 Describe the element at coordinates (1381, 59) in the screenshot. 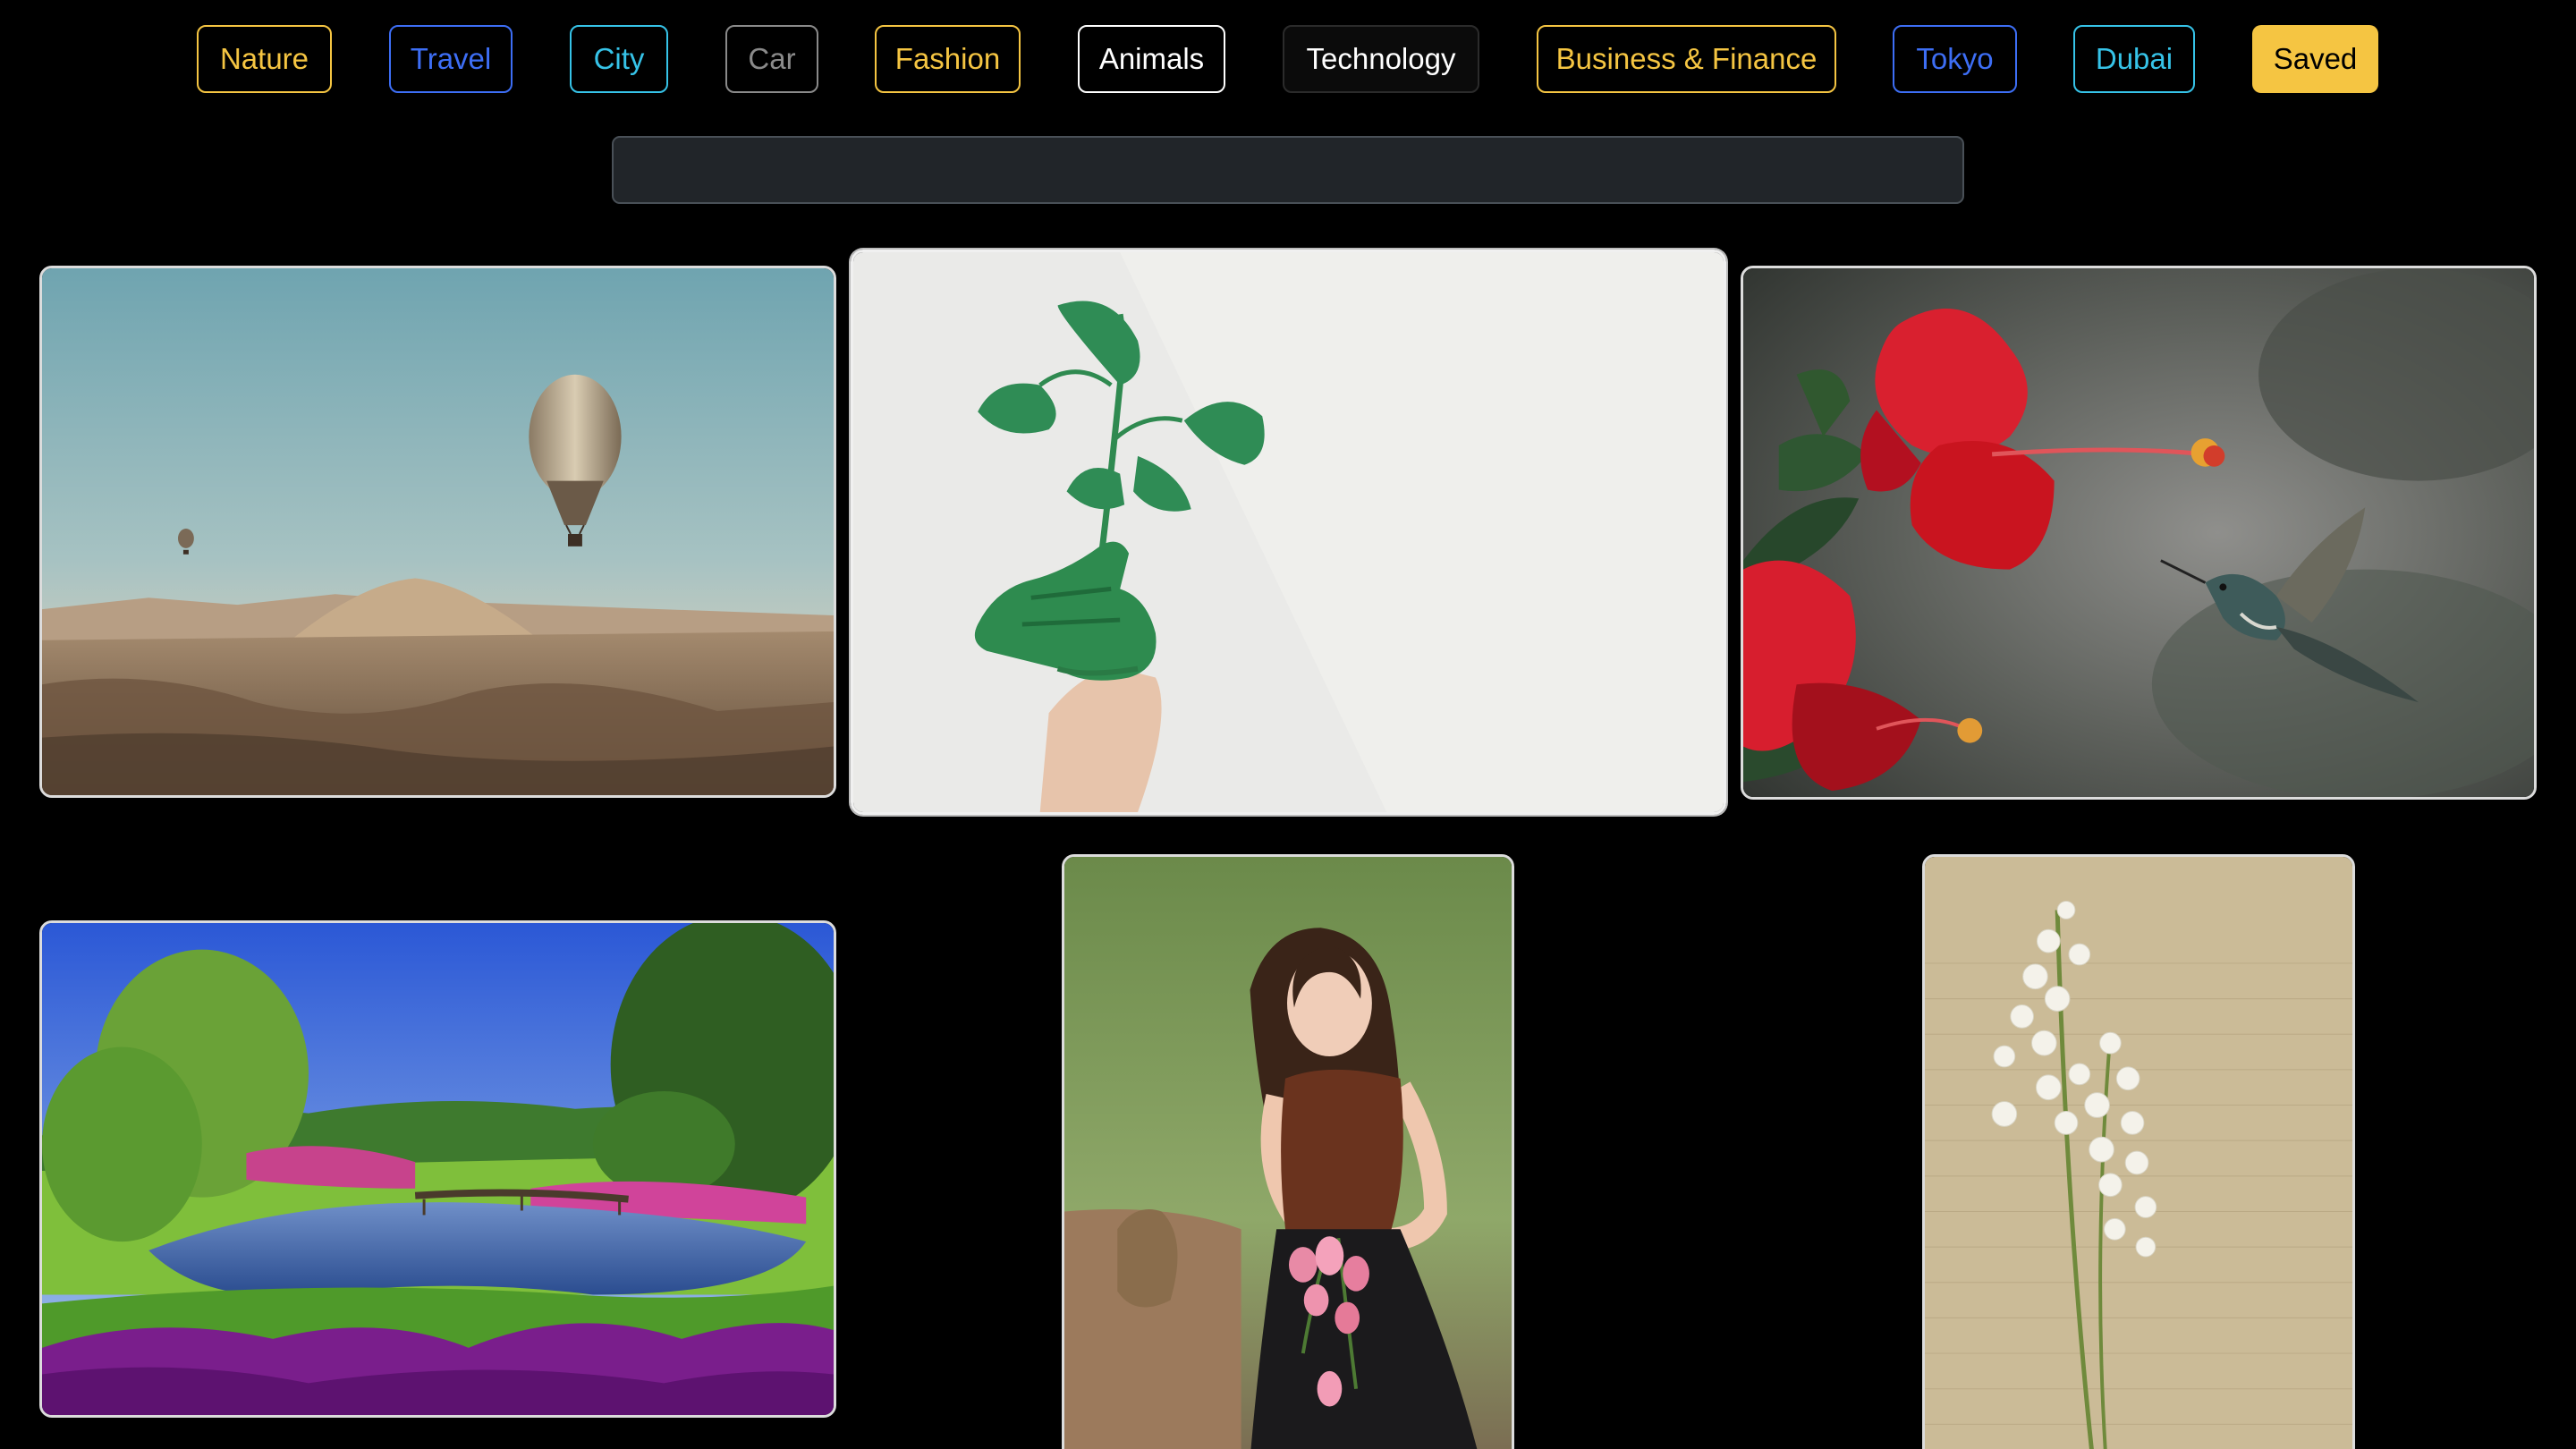

I see `category-button-technology: Technology` at that location.